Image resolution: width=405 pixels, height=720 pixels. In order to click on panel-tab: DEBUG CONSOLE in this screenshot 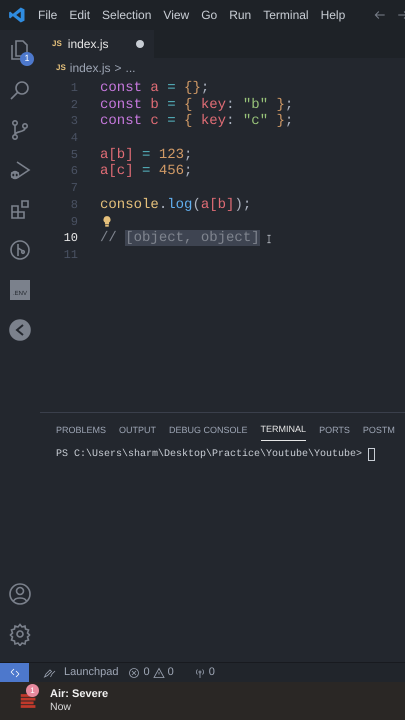, I will do `click(208, 430)`.